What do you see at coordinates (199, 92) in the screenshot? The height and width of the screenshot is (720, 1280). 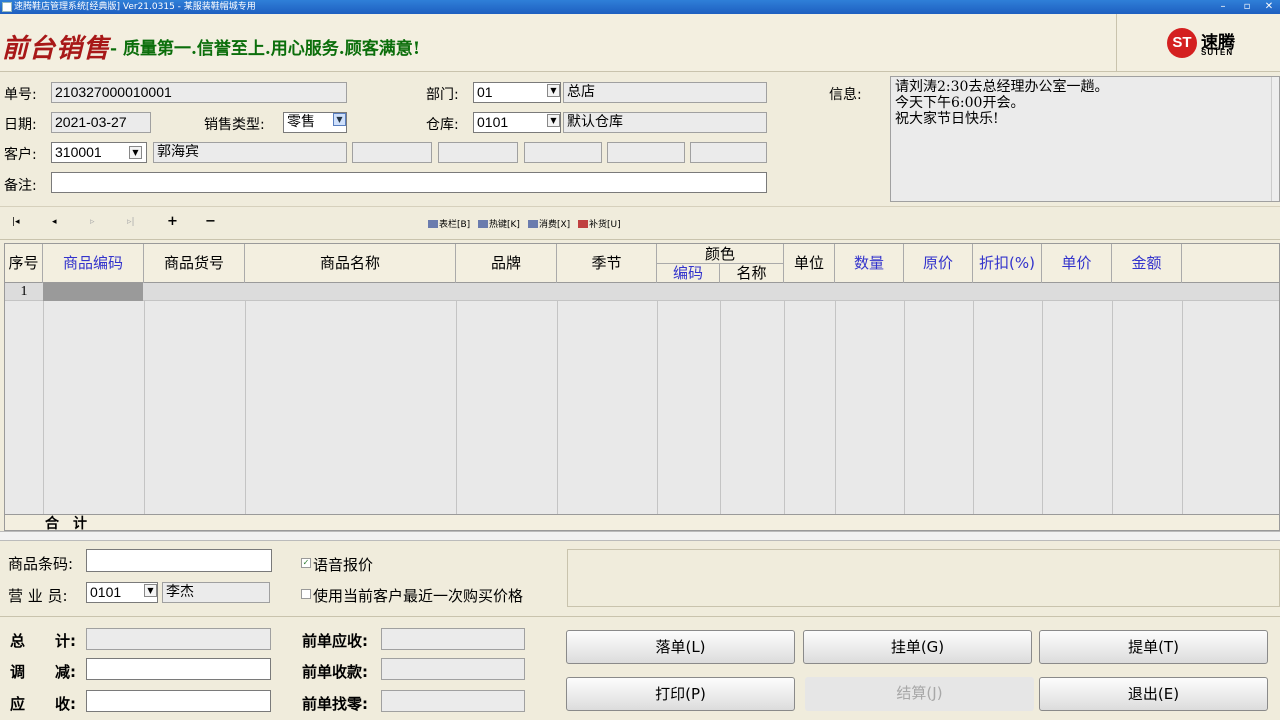 I see `order-no-field: 210327000010001` at bounding box center [199, 92].